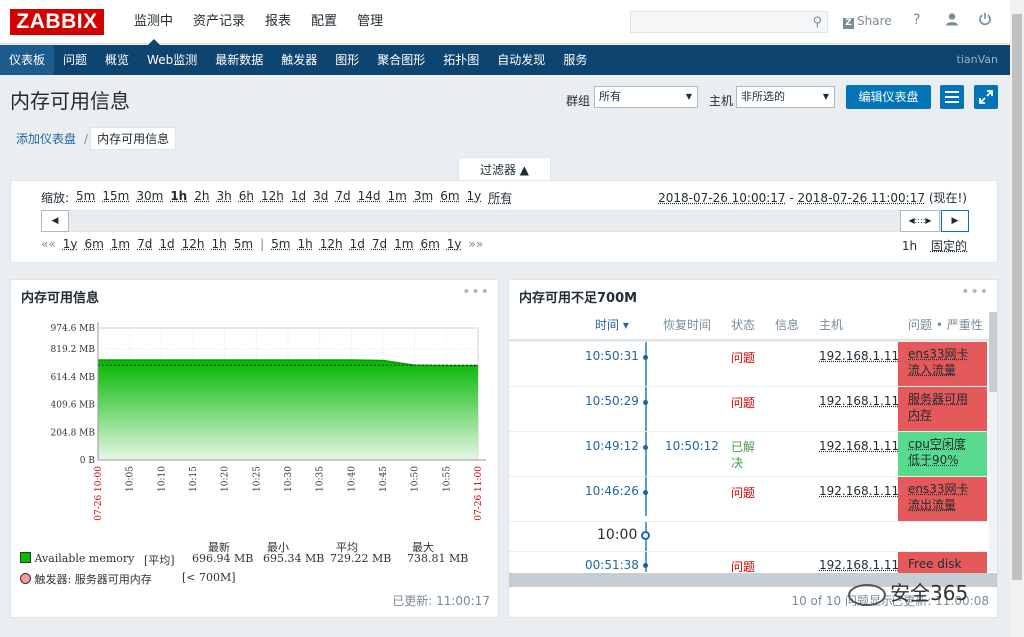  Describe the element at coordinates (916, 20) in the screenshot. I see `help-icon: ?` at that location.